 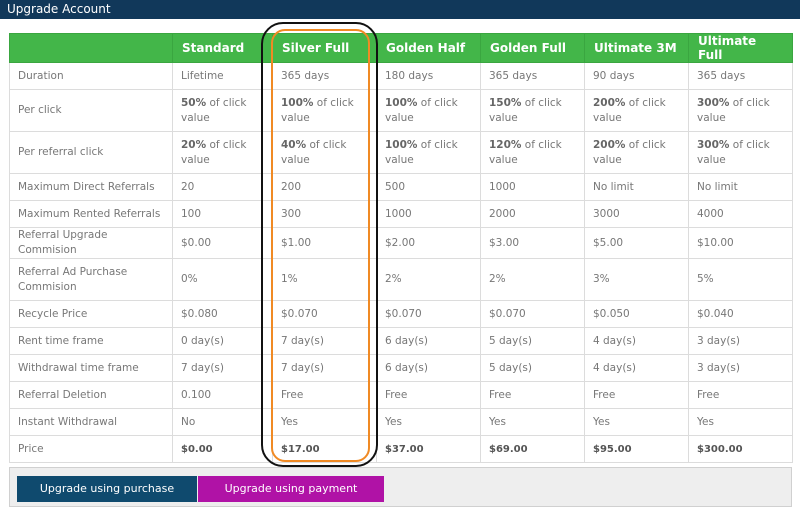 What do you see at coordinates (428, 314) in the screenshot?
I see `cell-golden-half: $0.070` at bounding box center [428, 314].